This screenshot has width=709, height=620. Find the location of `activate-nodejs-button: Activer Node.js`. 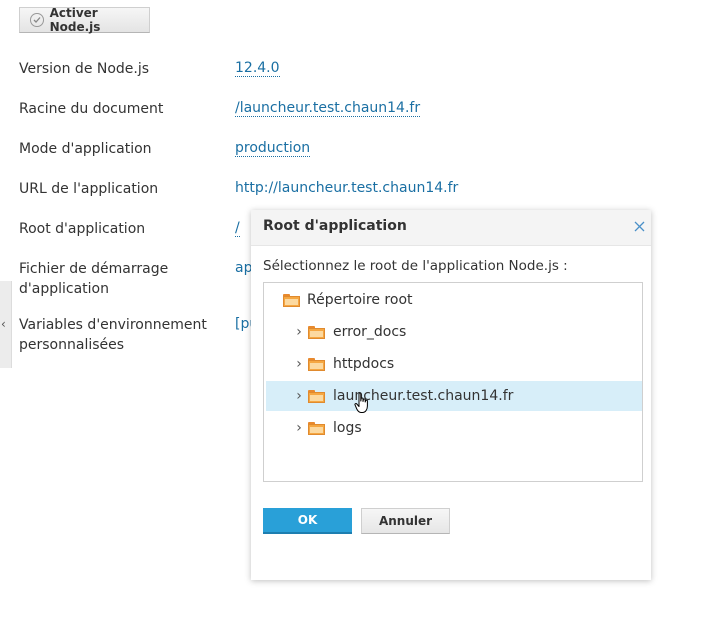

activate-nodejs-button: Activer Node.js is located at coordinates (84, 20).